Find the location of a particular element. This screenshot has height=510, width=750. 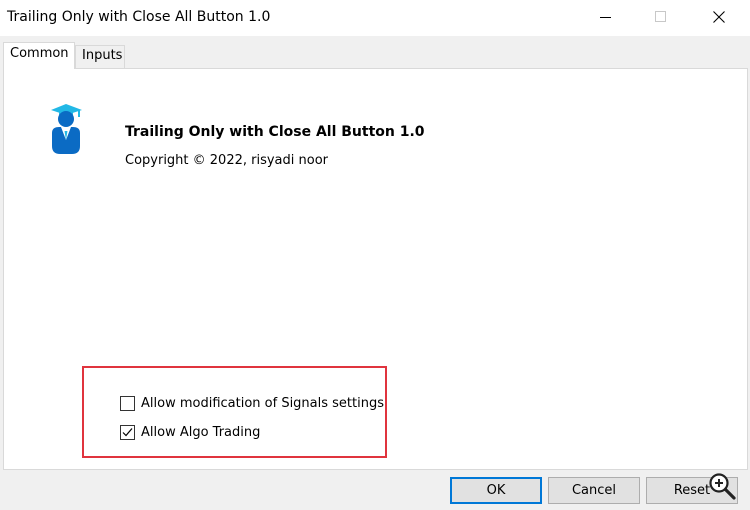

close-icon is located at coordinates (719, 17).